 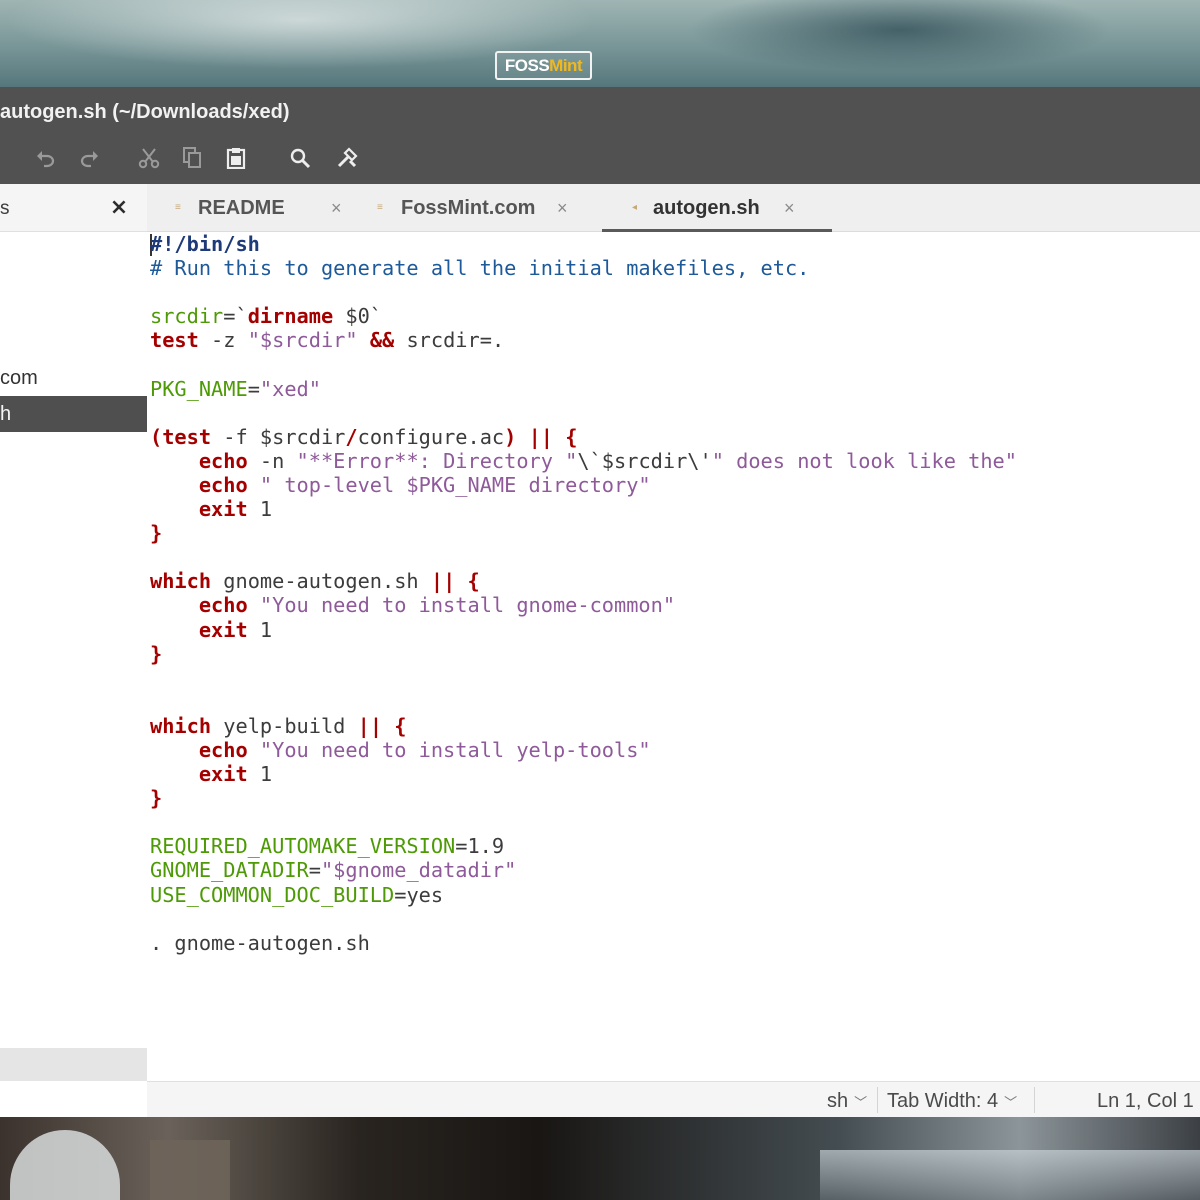 What do you see at coordinates (73, 414) in the screenshot?
I see `side-item-autogen: h` at bounding box center [73, 414].